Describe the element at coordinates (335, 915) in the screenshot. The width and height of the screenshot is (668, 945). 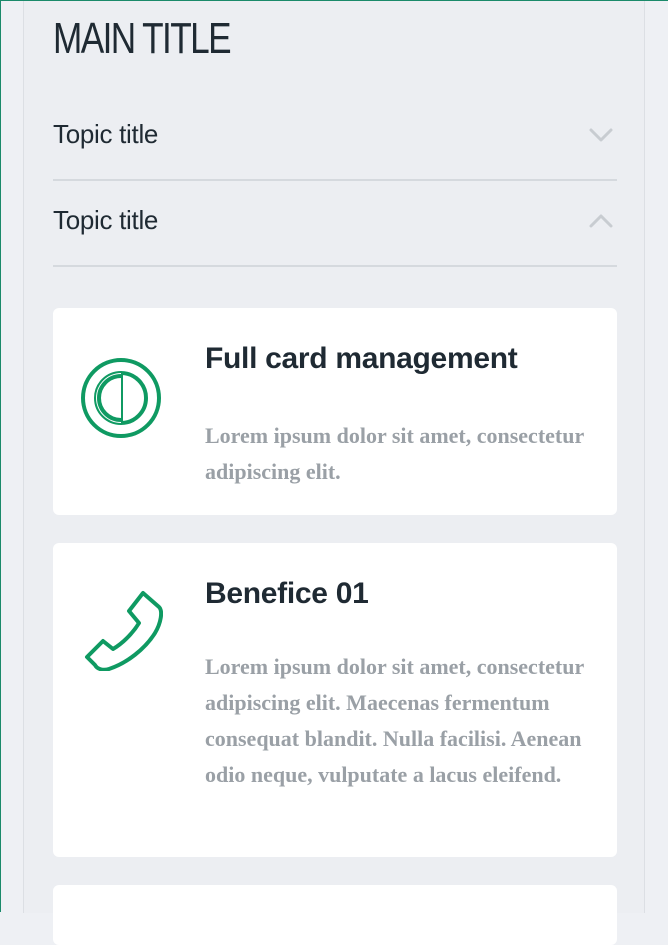
I see `benefit-card` at that location.